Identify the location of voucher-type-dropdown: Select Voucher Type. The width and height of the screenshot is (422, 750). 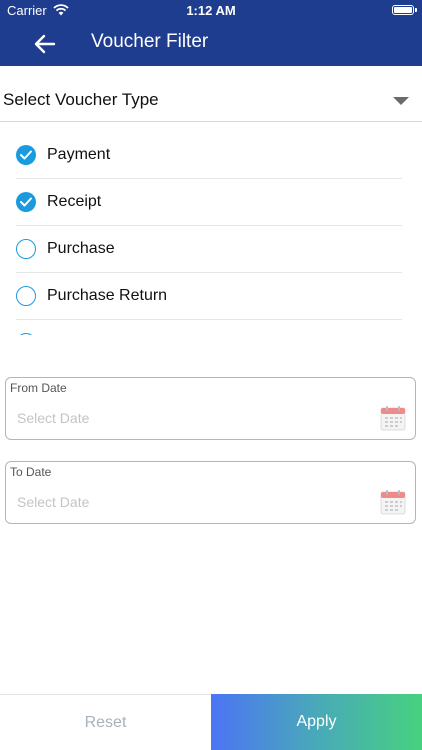
(211, 100).